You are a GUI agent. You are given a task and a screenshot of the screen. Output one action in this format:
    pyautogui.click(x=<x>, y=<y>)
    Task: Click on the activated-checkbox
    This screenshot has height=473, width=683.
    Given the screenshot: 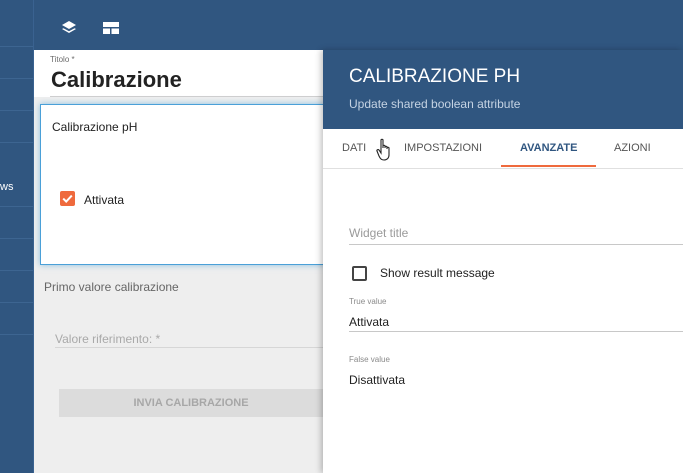 What is the action you would take?
    pyautogui.click(x=67, y=198)
    